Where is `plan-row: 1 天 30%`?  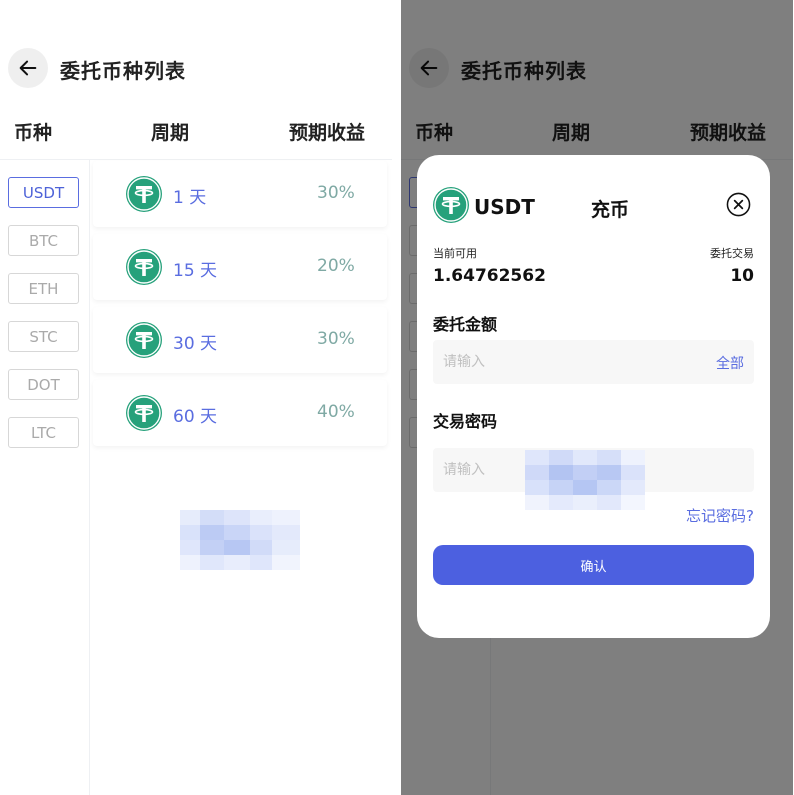
plan-row: 1 天 30% is located at coordinates (240, 194).